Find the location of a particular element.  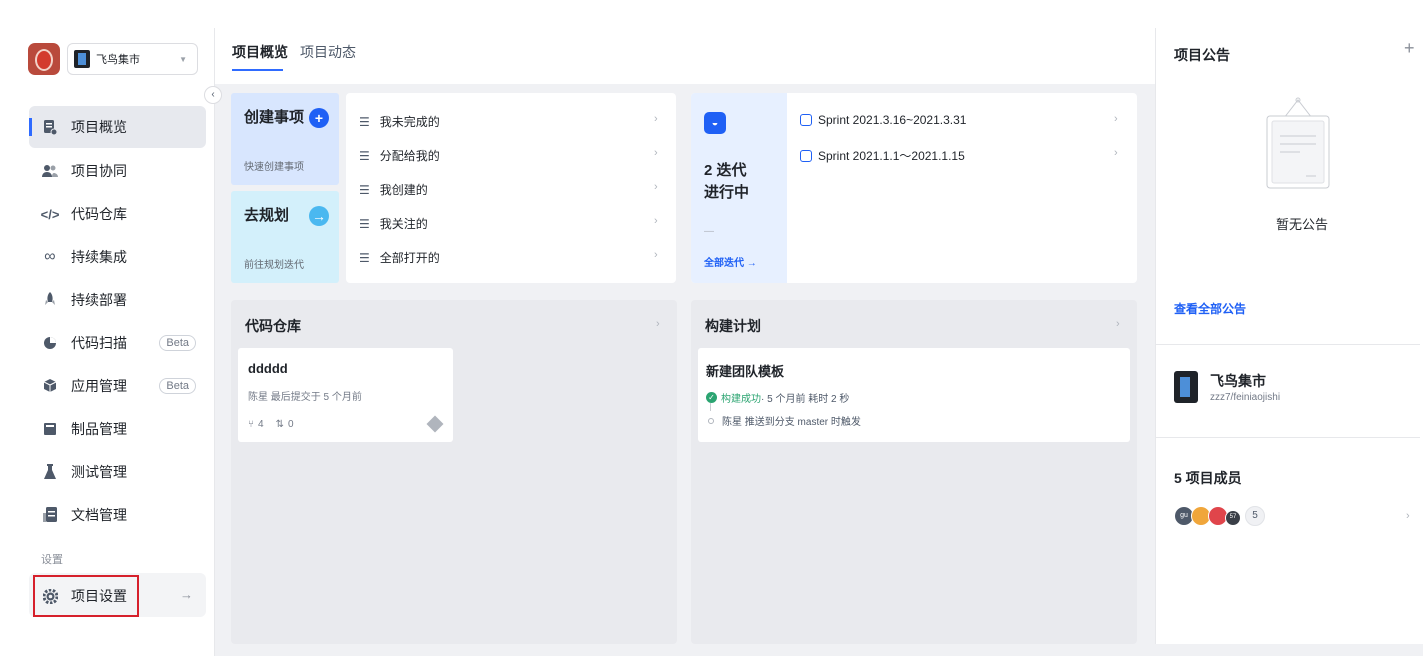

sprint-row: Sprint 2021.3.16~2021.3.31 is located at coordinates (883, 120).